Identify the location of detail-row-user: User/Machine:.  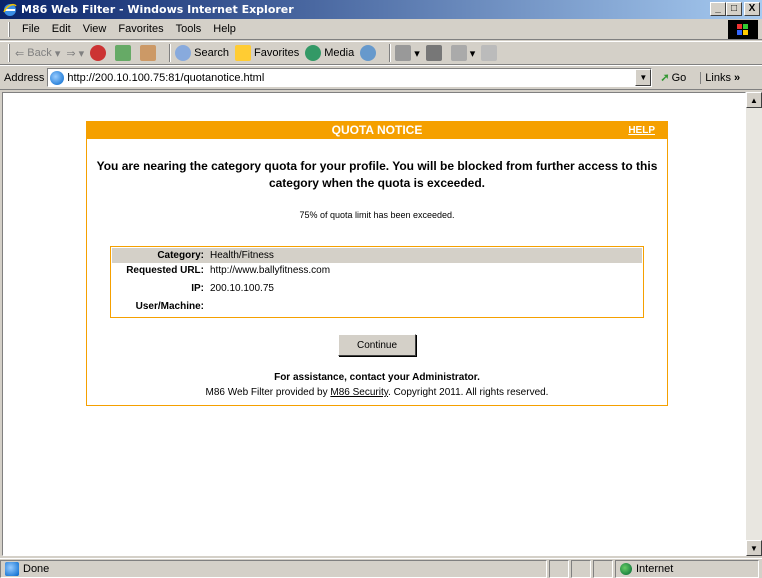
(377, 306).